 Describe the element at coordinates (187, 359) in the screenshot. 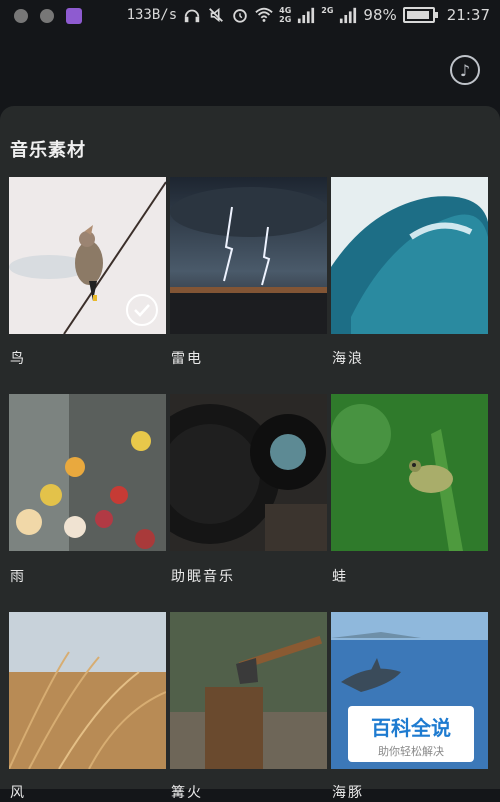

I see `material-label-thunder: 雷电` at that location.